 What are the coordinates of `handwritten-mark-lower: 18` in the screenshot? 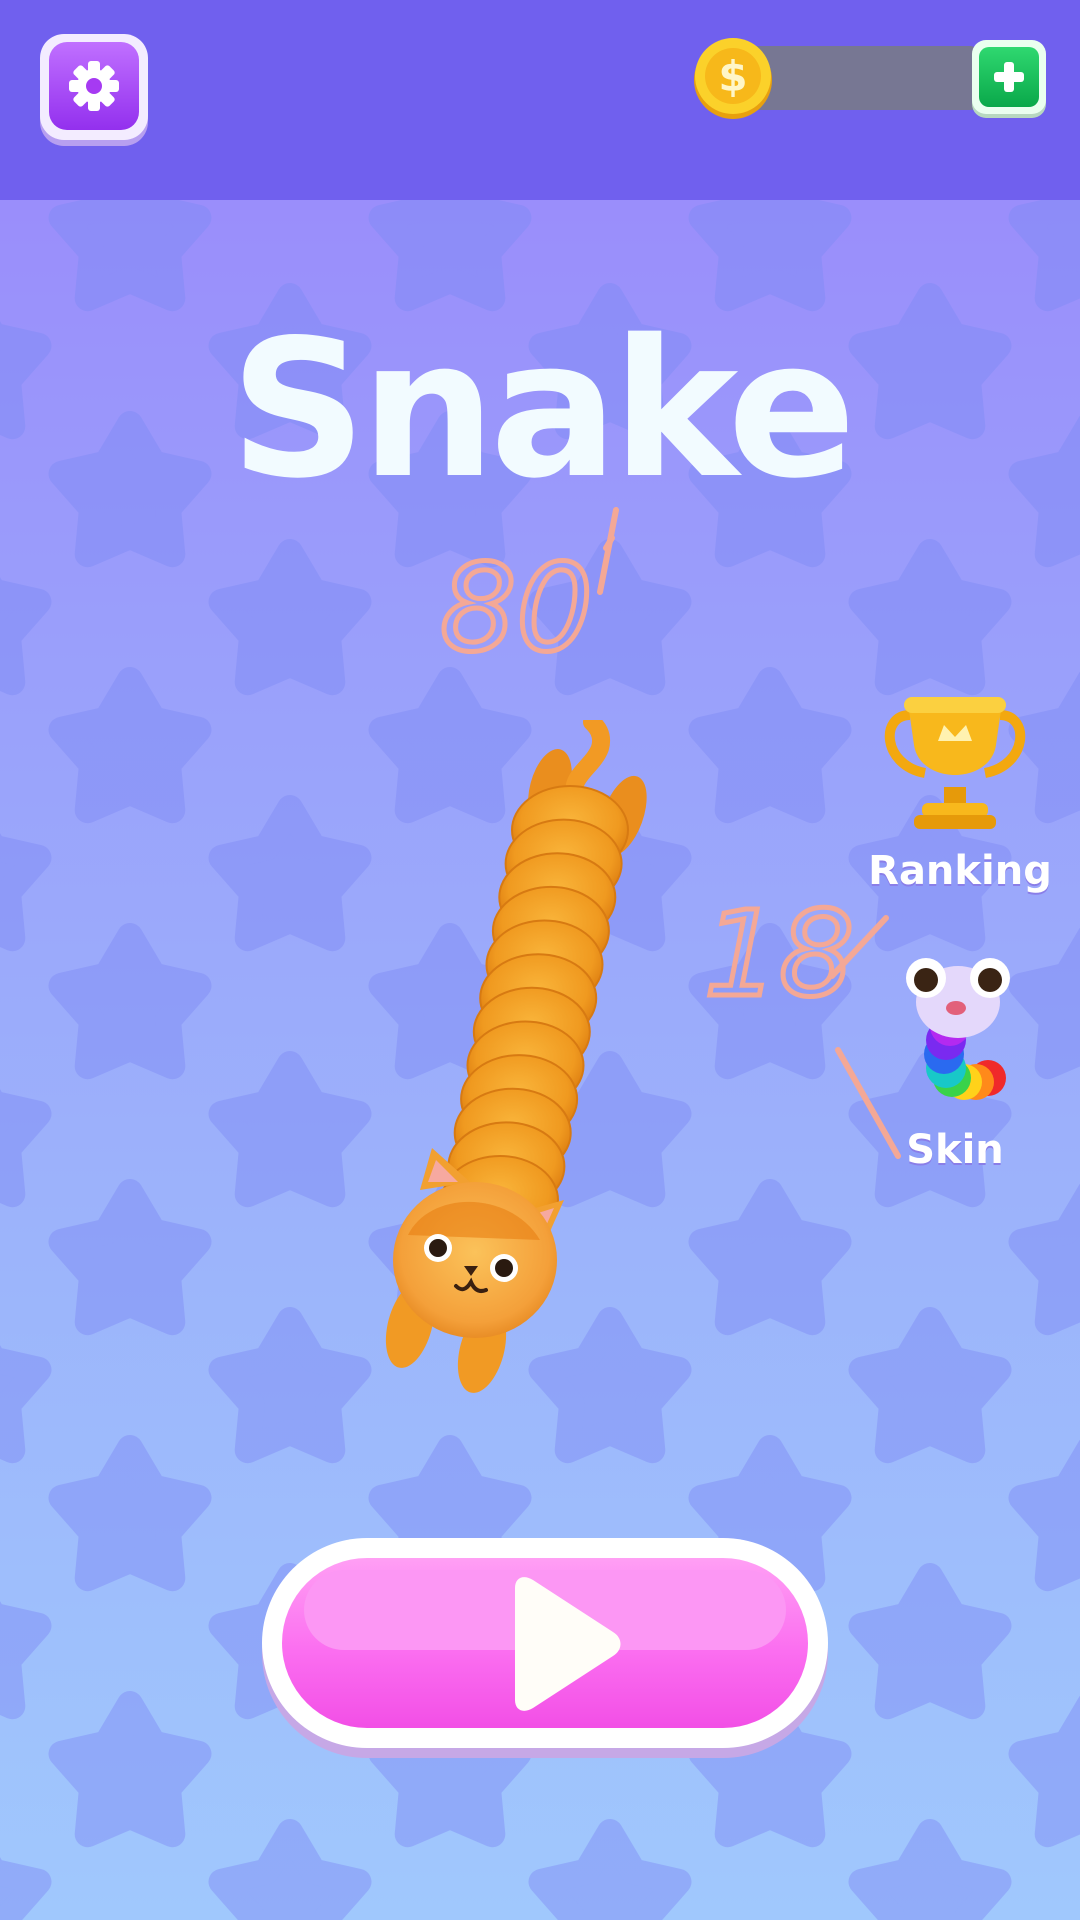 It's located at (801, 1021).